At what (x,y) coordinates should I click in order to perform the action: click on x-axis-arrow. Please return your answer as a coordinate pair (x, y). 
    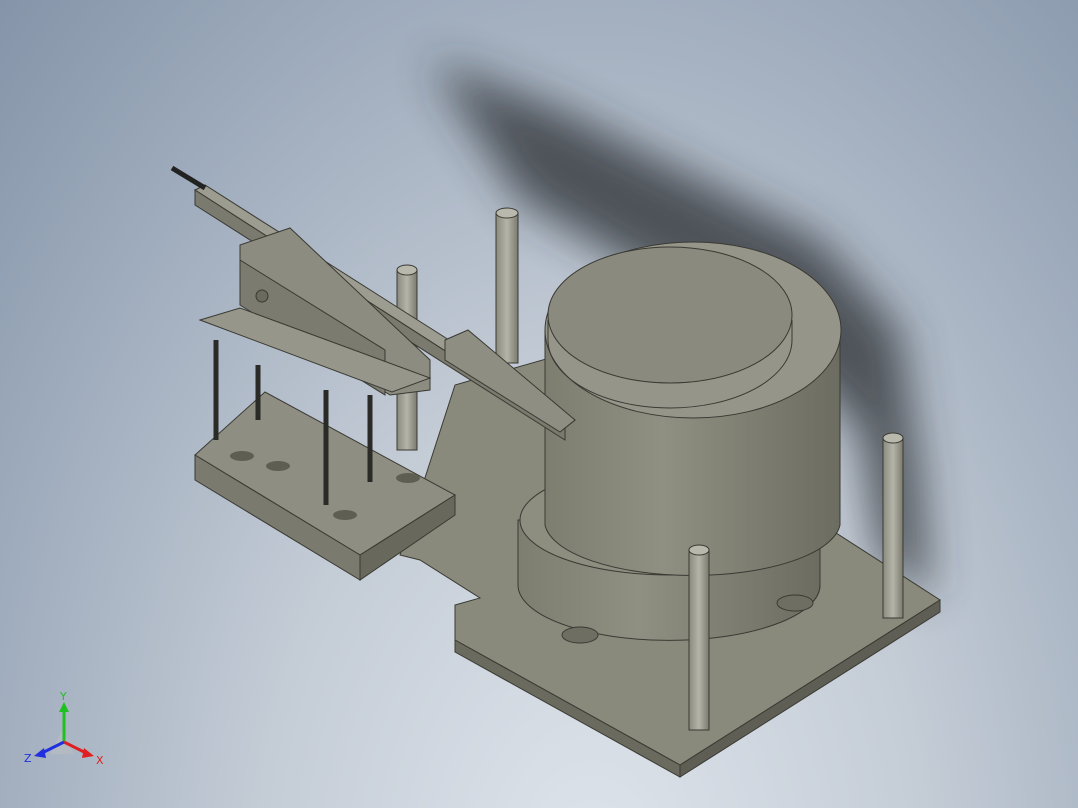
    Looking at the image, I should click on (88, 753).